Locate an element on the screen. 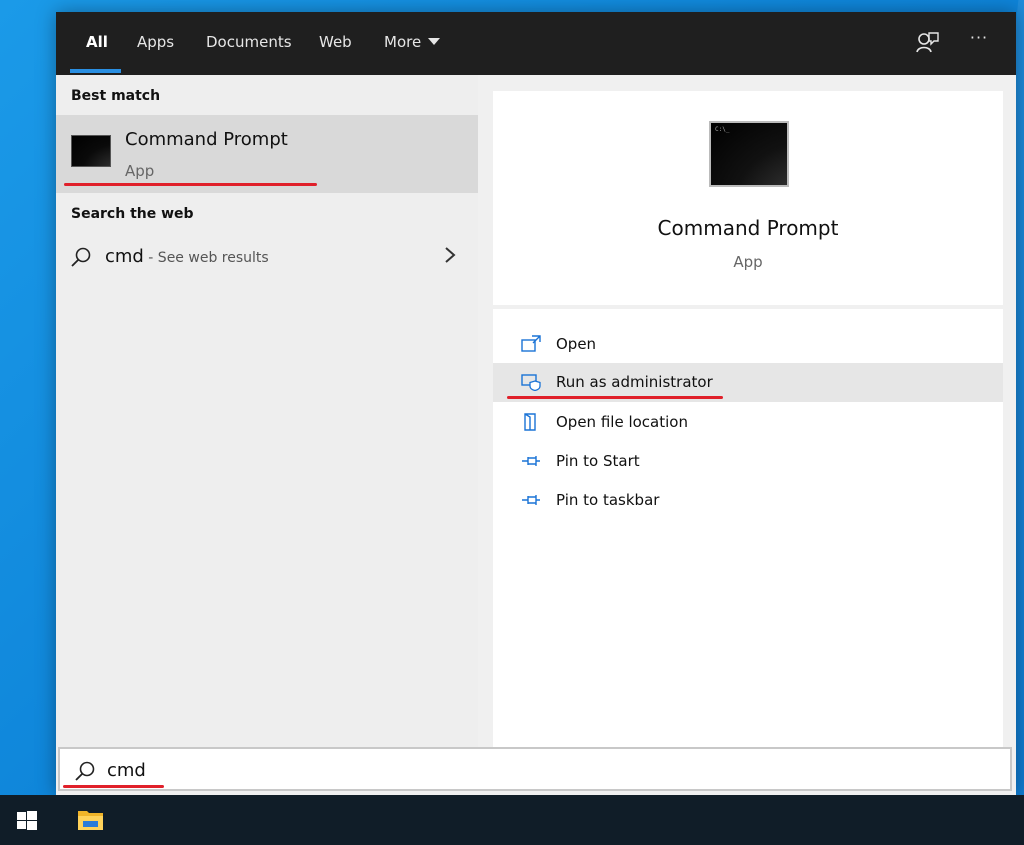  thumb-prompt-text: C:\_ is located at coordinates (722, 129).